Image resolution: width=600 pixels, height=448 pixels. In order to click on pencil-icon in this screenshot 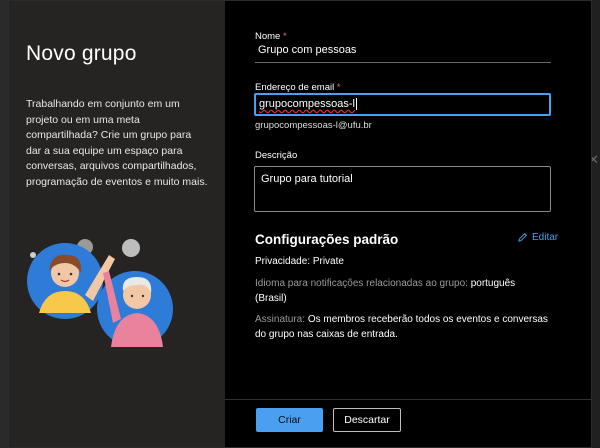, I will do `click(522, 237)`.